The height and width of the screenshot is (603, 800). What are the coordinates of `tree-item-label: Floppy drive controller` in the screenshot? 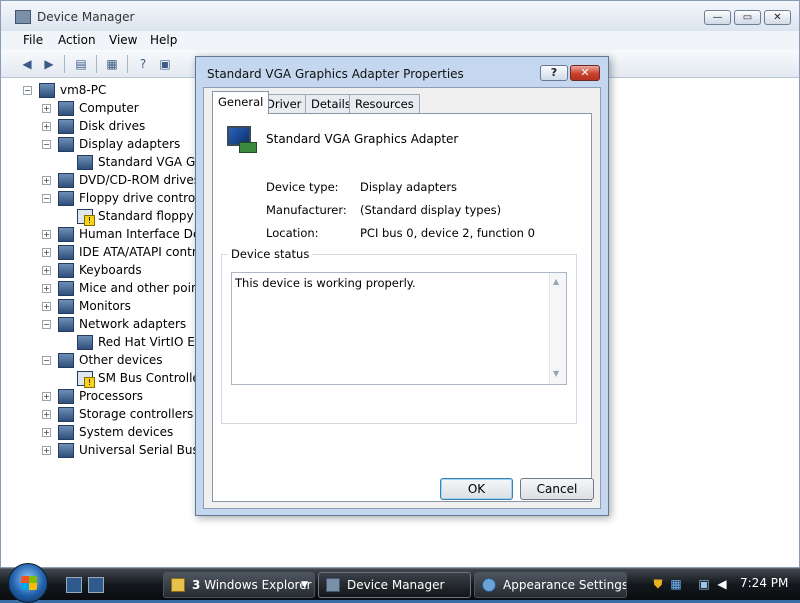 It's located at (147, 198).